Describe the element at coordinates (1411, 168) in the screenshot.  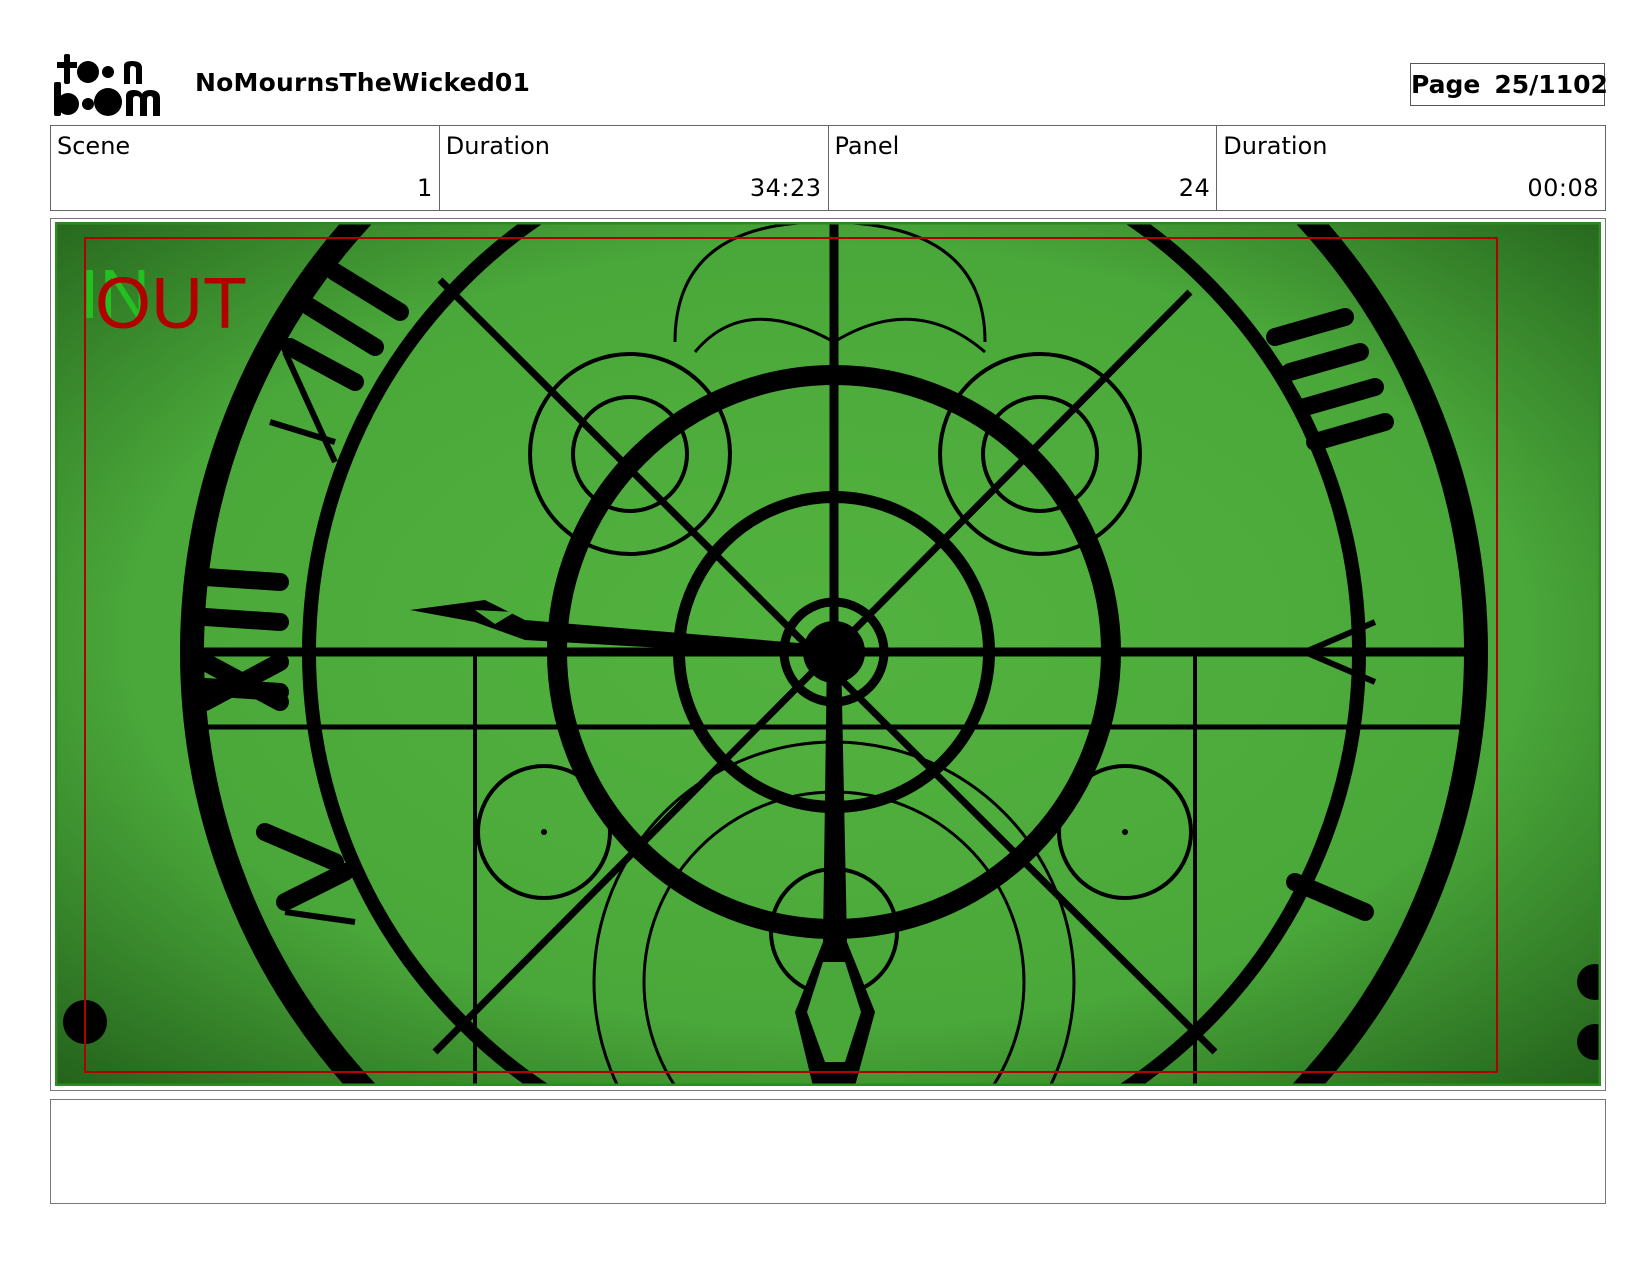
I see `panel-duration-cell: Duration 00:08` at that location.